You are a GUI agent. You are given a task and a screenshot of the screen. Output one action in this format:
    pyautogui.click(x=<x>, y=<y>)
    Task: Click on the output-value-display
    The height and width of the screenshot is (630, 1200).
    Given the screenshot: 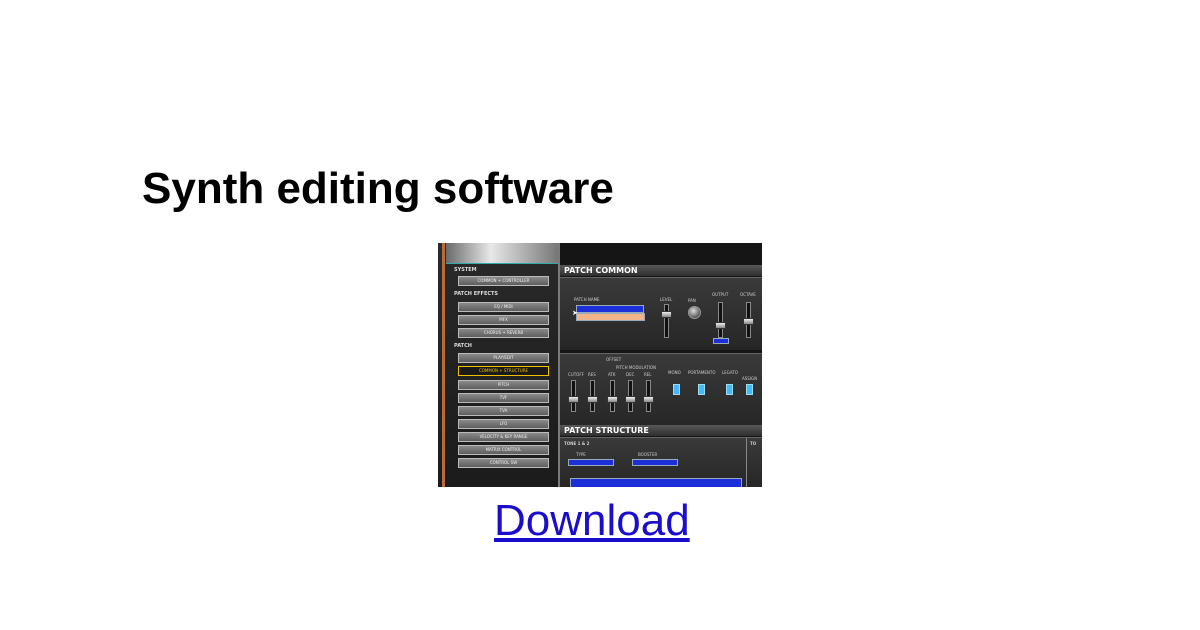 What is the action you would take?
    pyautogui.click(x=721, y=341)
    